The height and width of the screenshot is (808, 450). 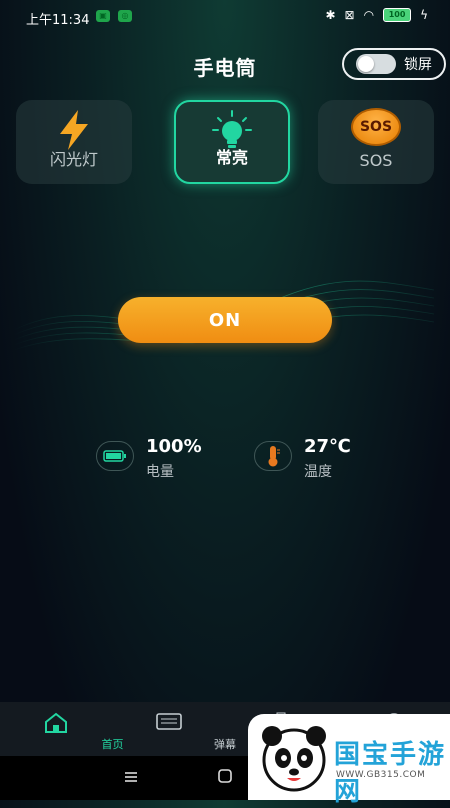 I want to click on wechat-icon: ◎, so click(x=125, y=16).